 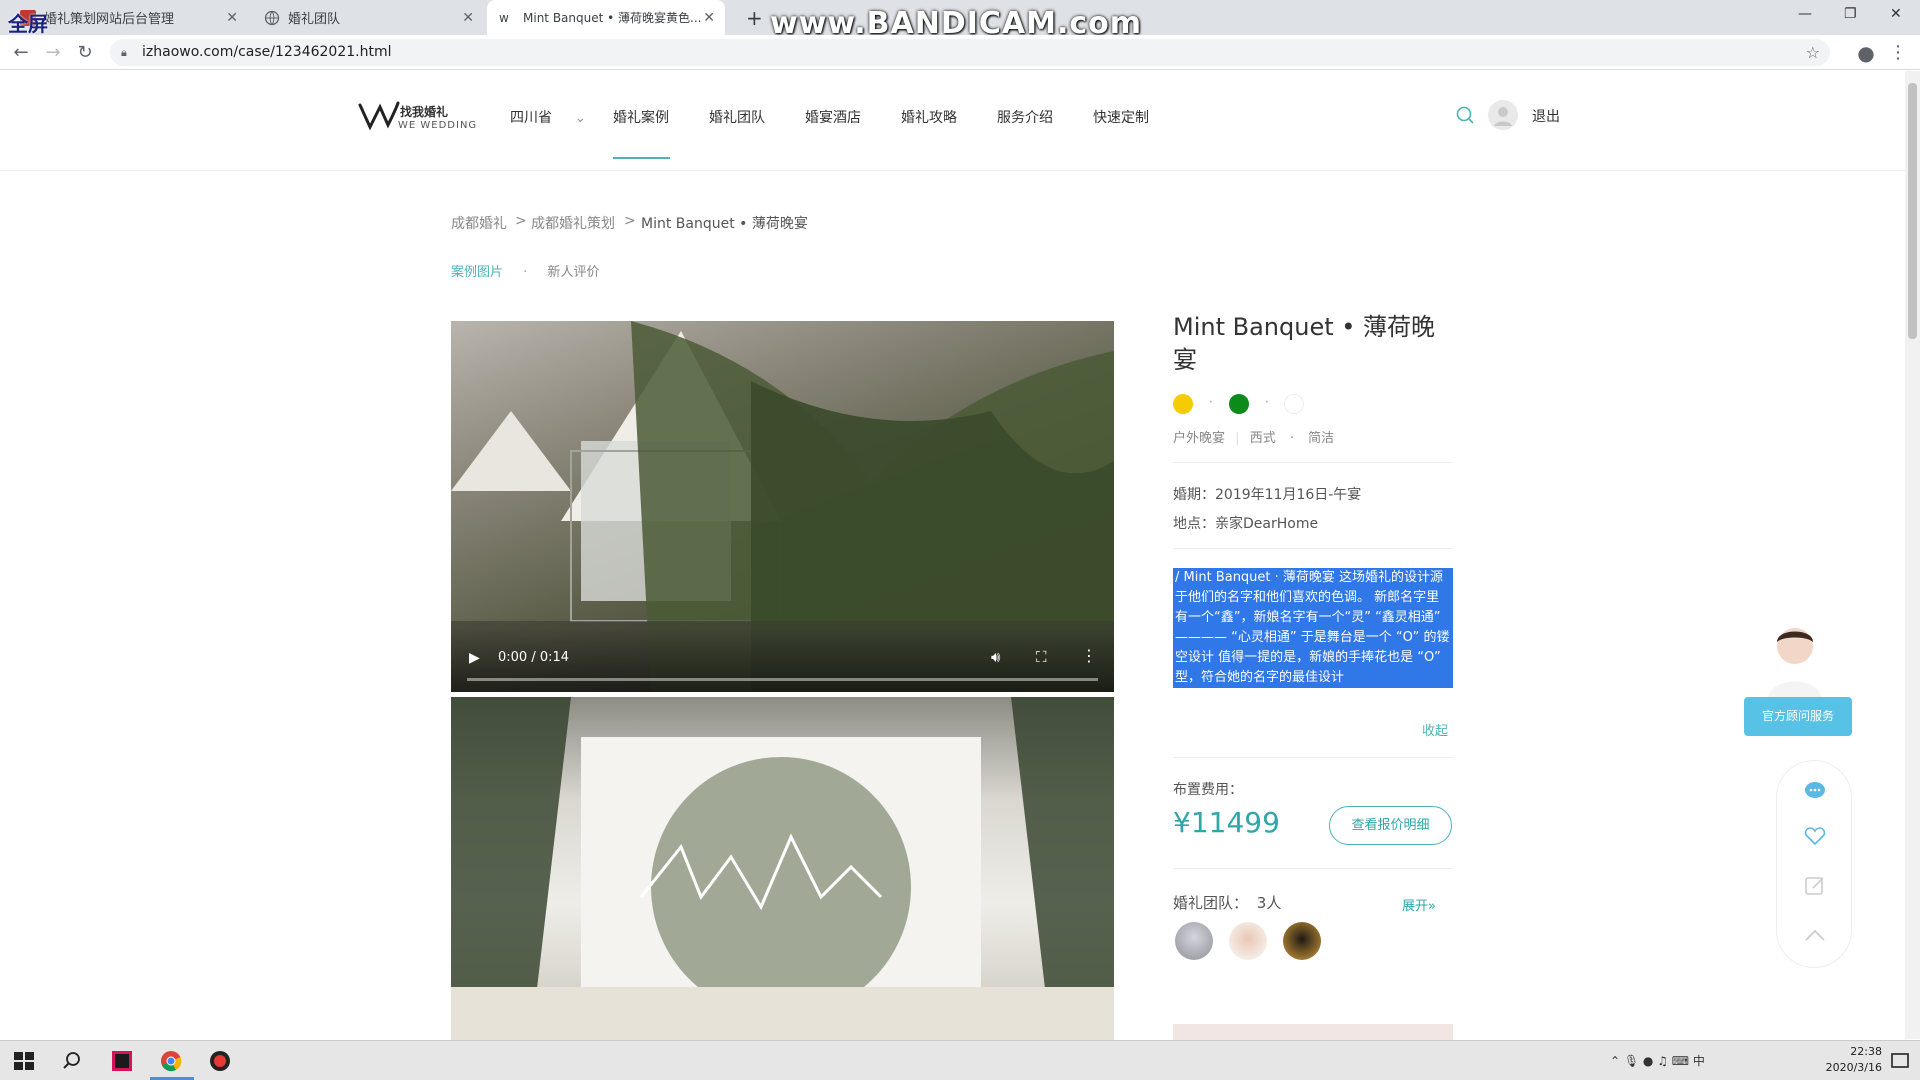 I want to click on nav-guides: 婚礼攻略, so click(x=929, y=117).